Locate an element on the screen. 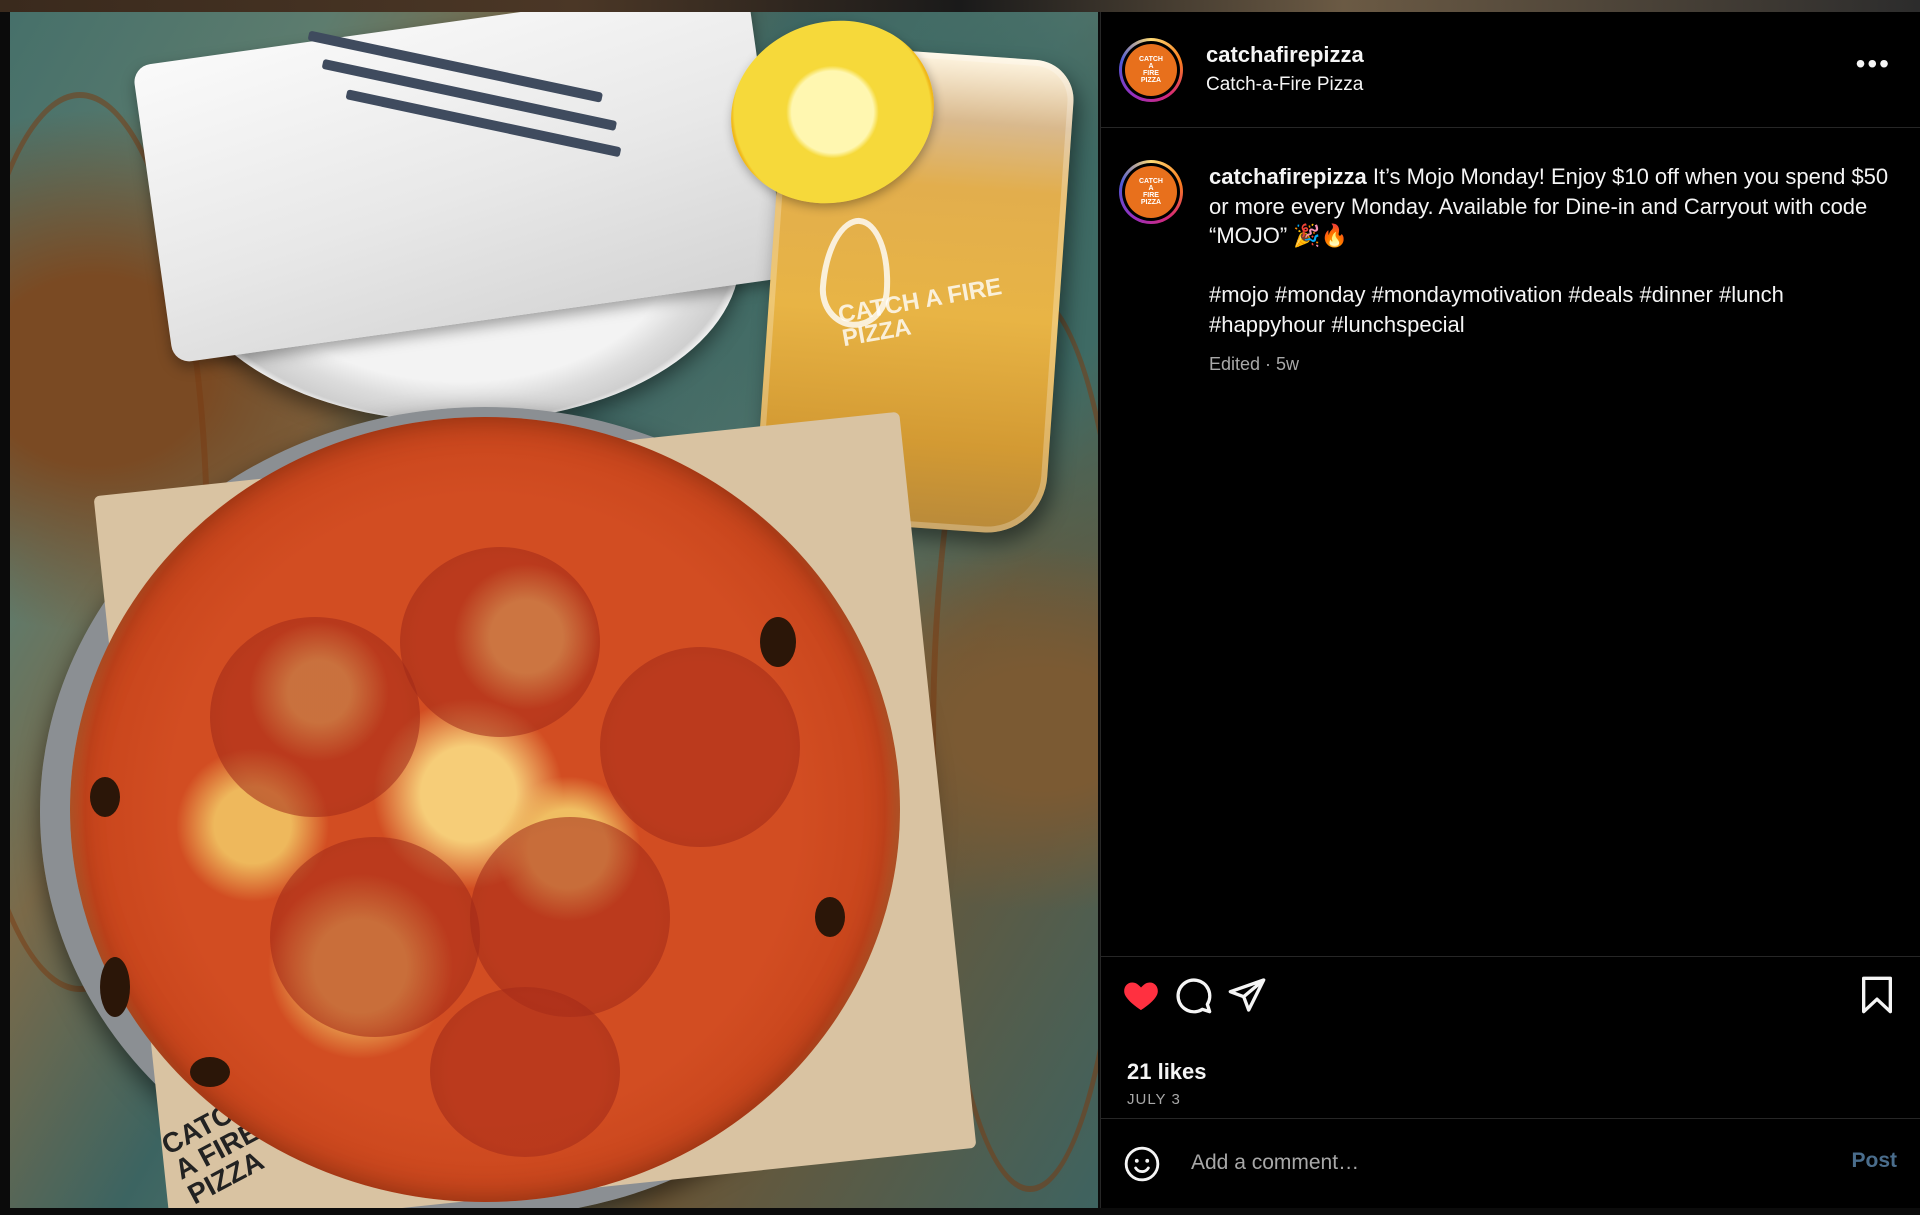 This screenshot has height=1215, width=1920. bookmark-icon is located at coordinates (1877, 995).